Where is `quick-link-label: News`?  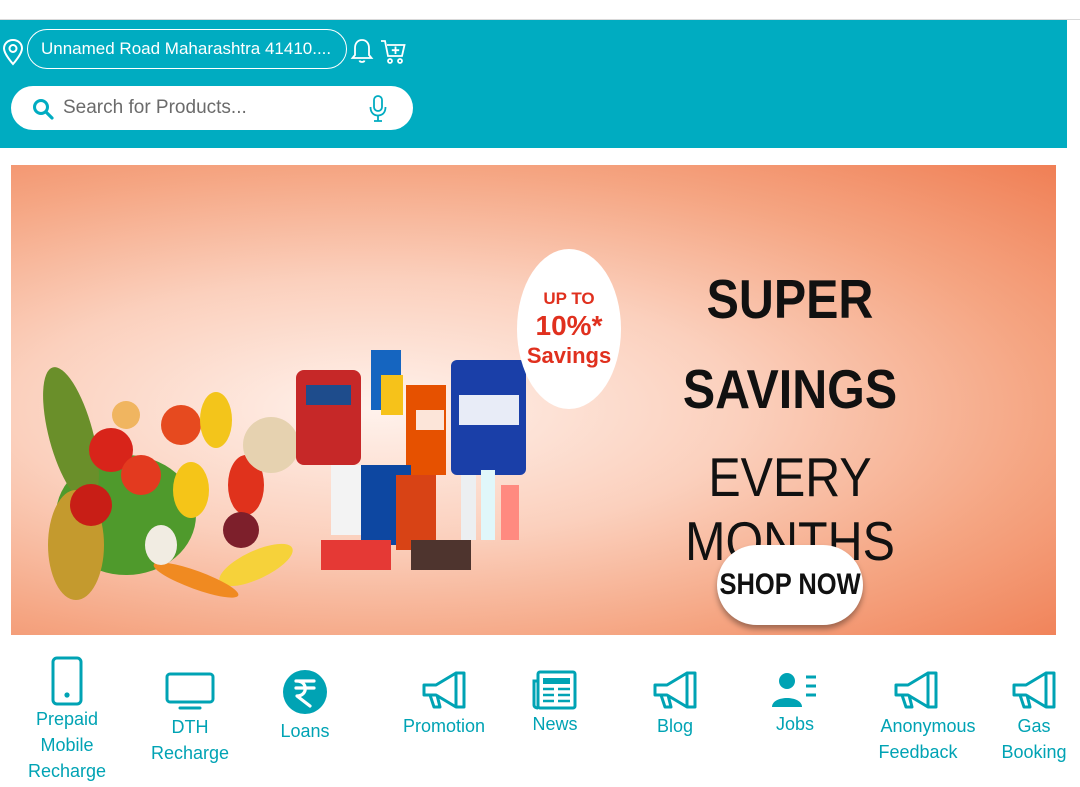 quick-link-label: News is located at coordinates (555, 724).